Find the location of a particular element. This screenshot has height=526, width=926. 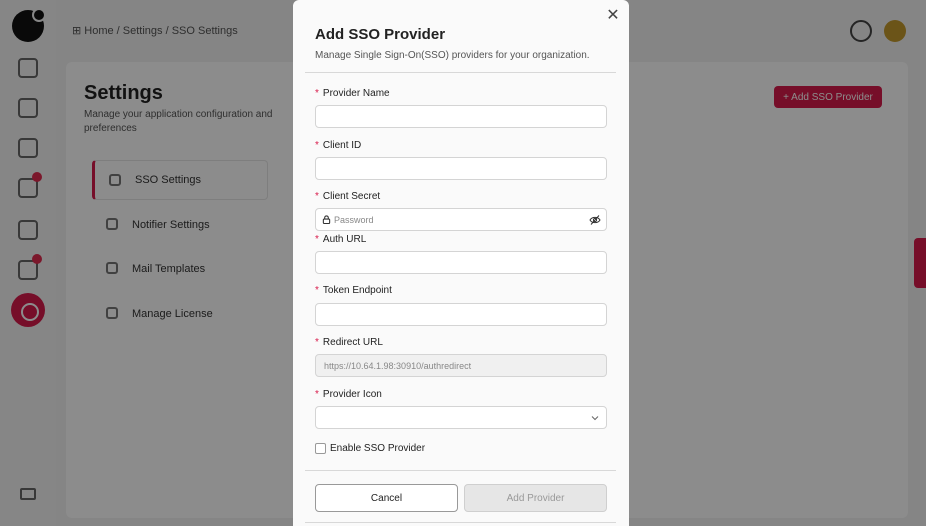

enable-sso-provider-checkbox is located at coordinates (320, 448).